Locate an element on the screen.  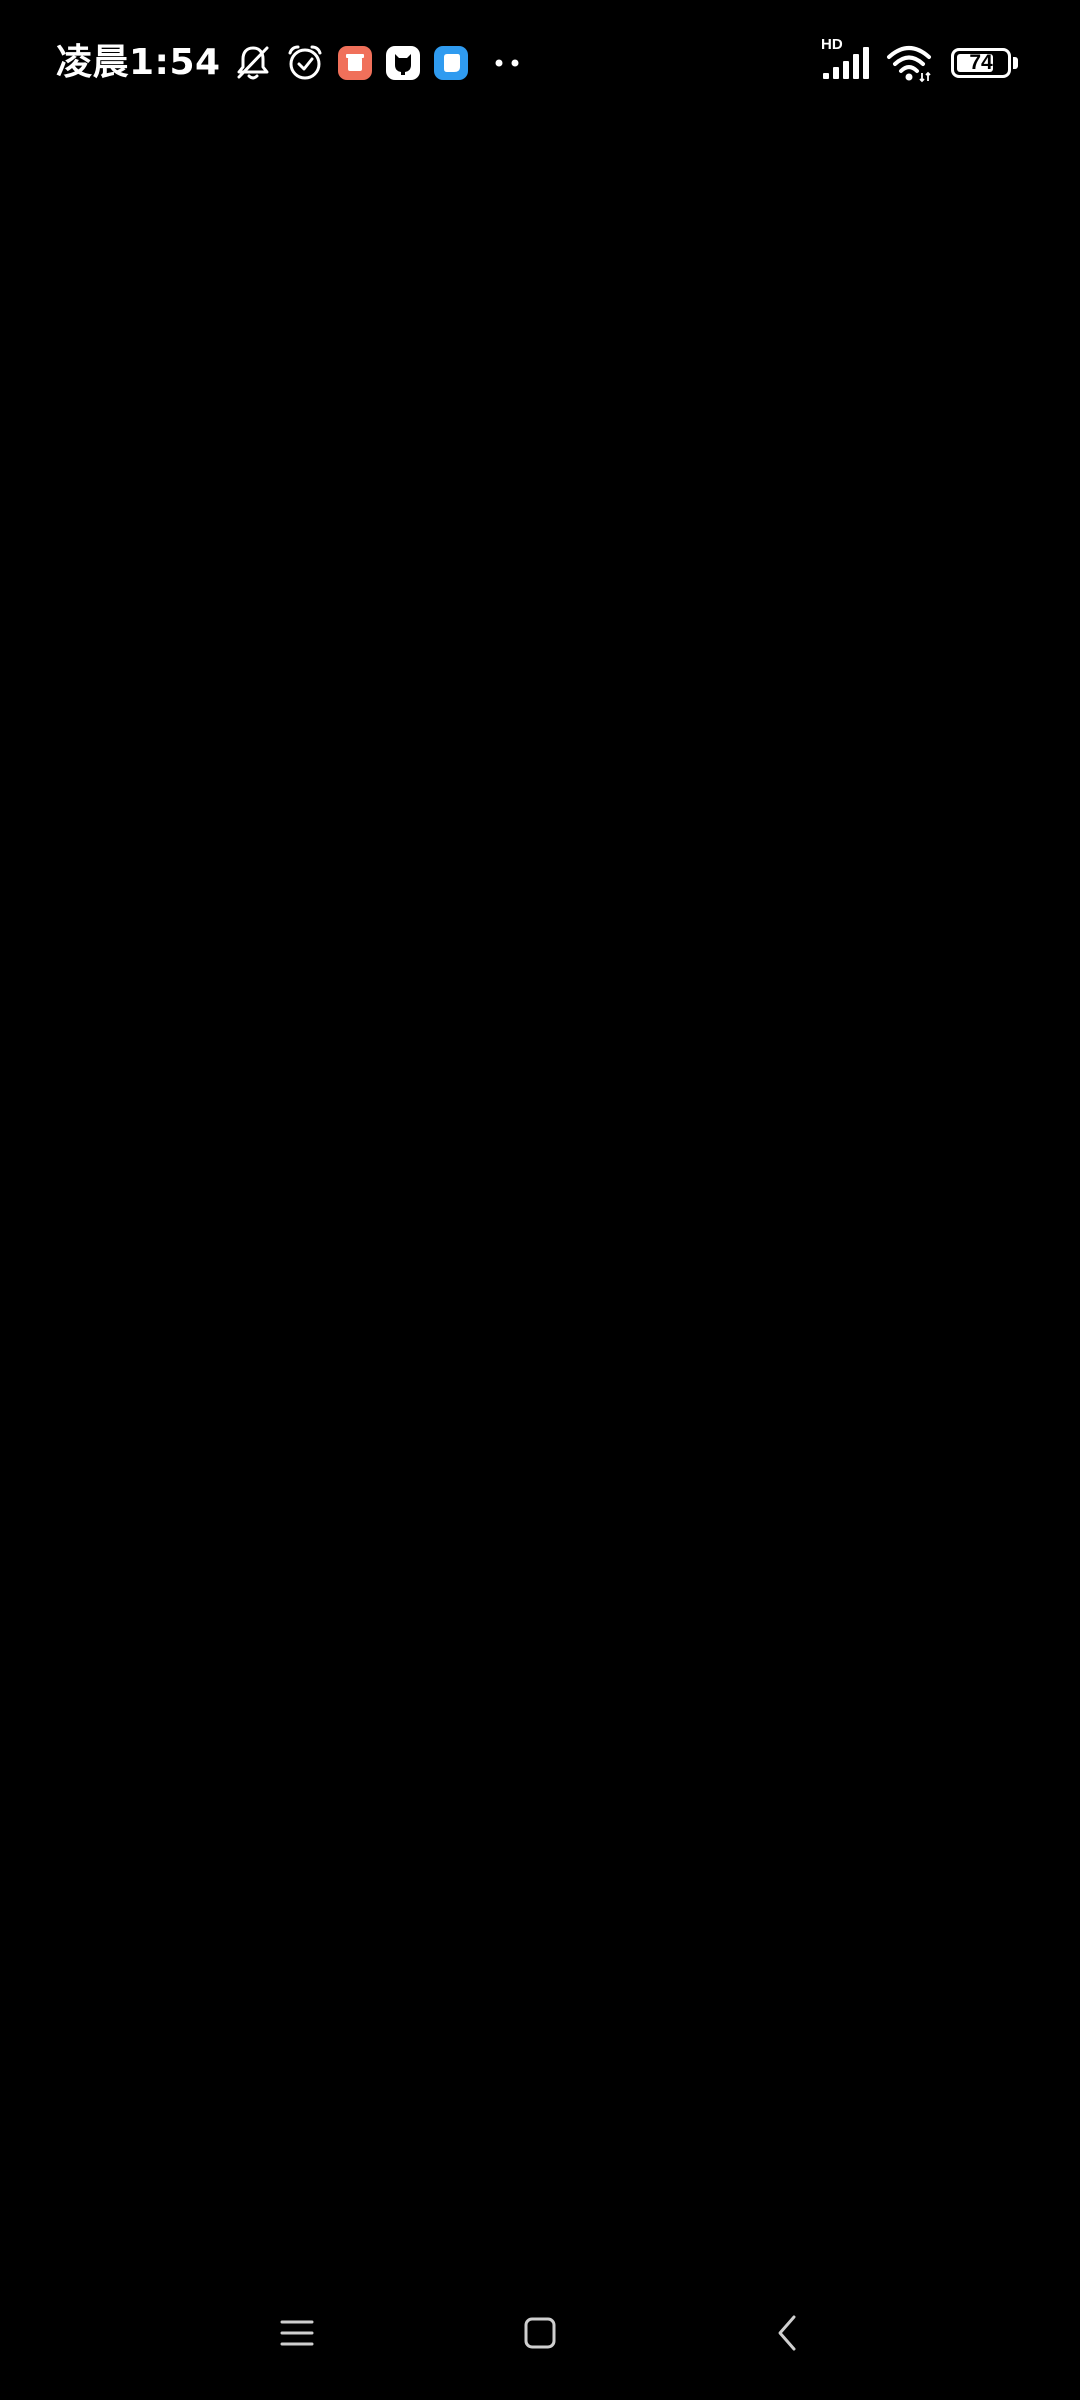
status-bar: 凌晨1:54 HD 74 is located at coordinates (540, 62).